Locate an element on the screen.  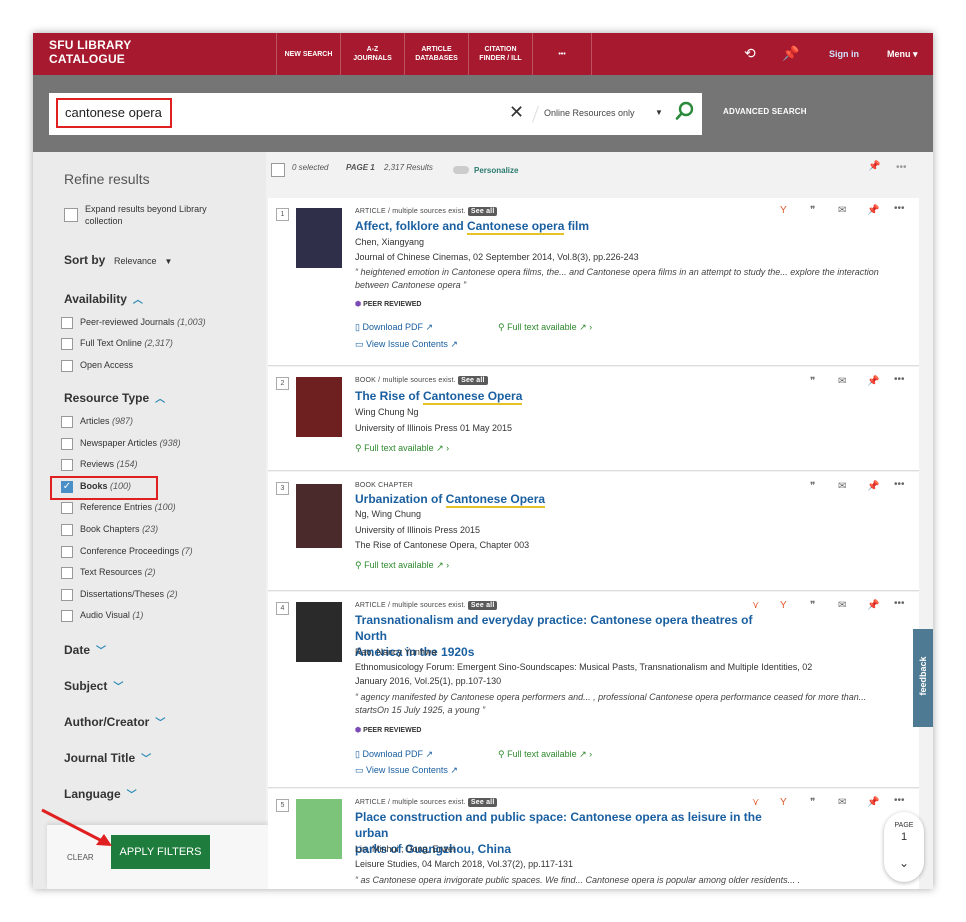
result-title-link: Urbanization of Cantonese Opera is located at coordinates (570, 499).